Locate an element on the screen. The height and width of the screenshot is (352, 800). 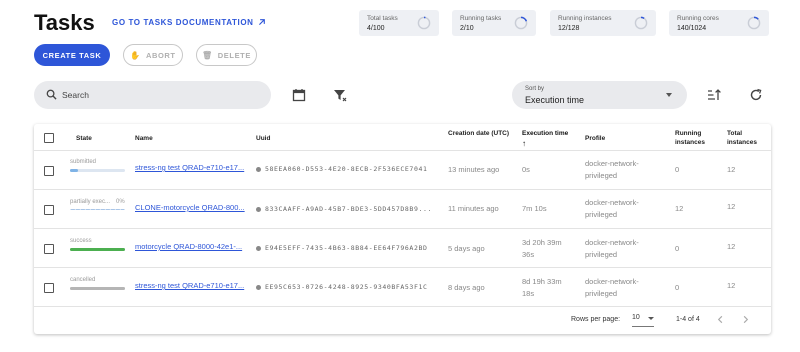
chevron-right-icon is located at coordinates (745, 319).